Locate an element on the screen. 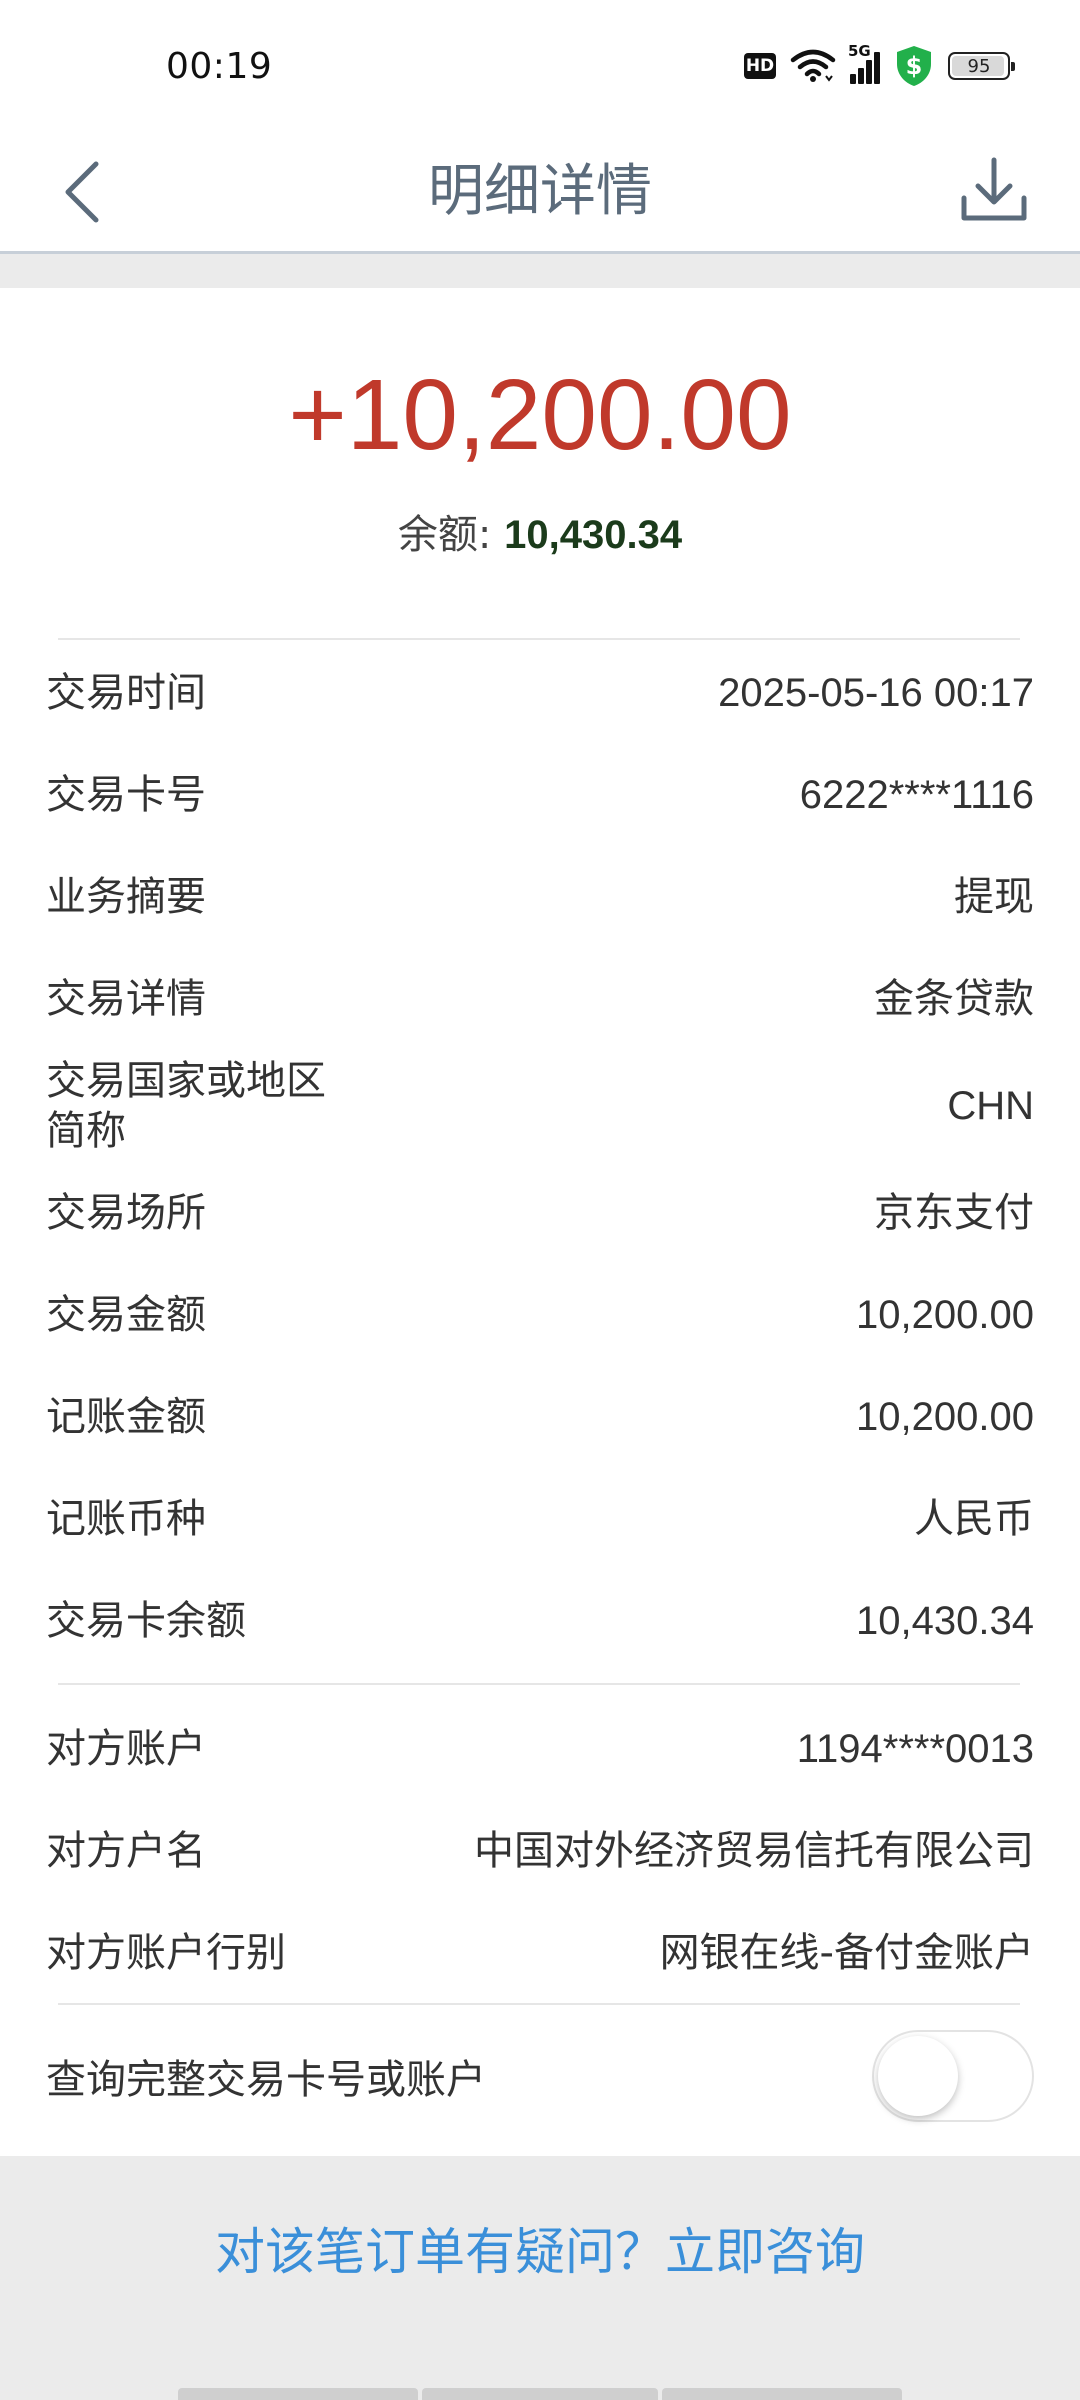 This screenshot has width=1080, height=2400. detail-label: 记账金额 is located at coordinates (126, 1417).